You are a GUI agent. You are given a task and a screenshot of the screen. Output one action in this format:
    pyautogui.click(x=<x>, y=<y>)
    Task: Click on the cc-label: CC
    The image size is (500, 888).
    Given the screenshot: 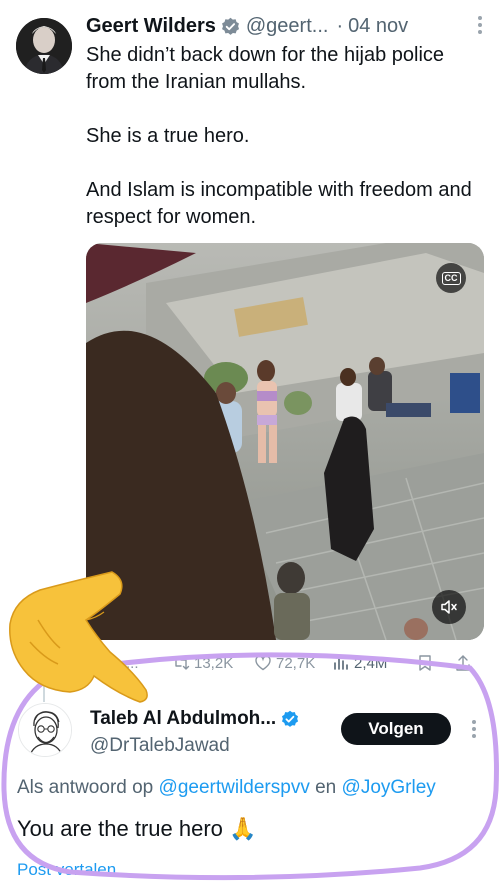 What is the action you would take?
    pyautogui.click(x=451, y=278)
    